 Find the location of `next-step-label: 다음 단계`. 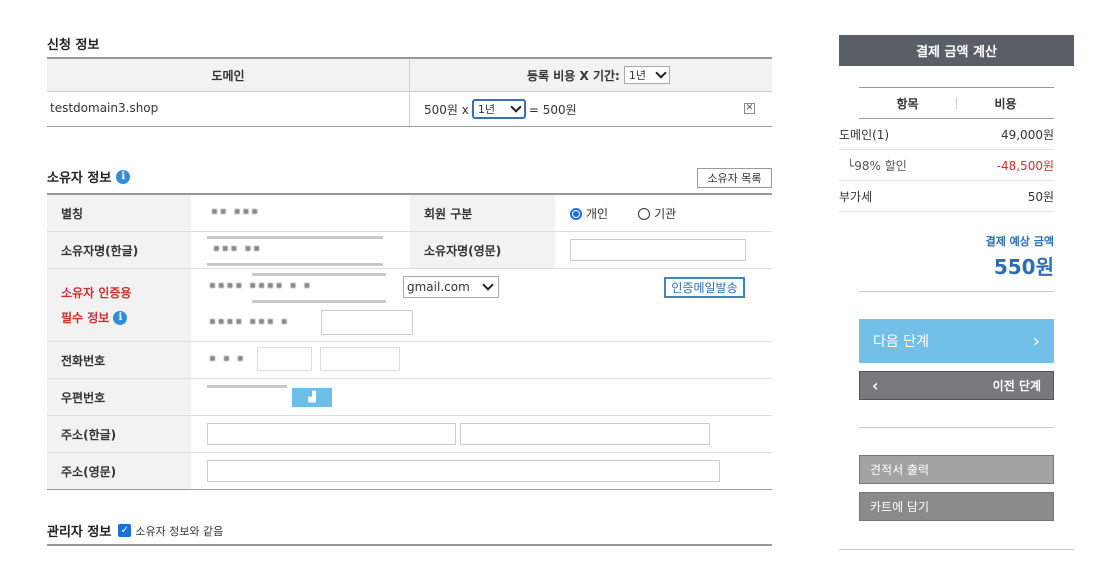

next-step-label: 다음 단계 is located at coordinates (901, 342).